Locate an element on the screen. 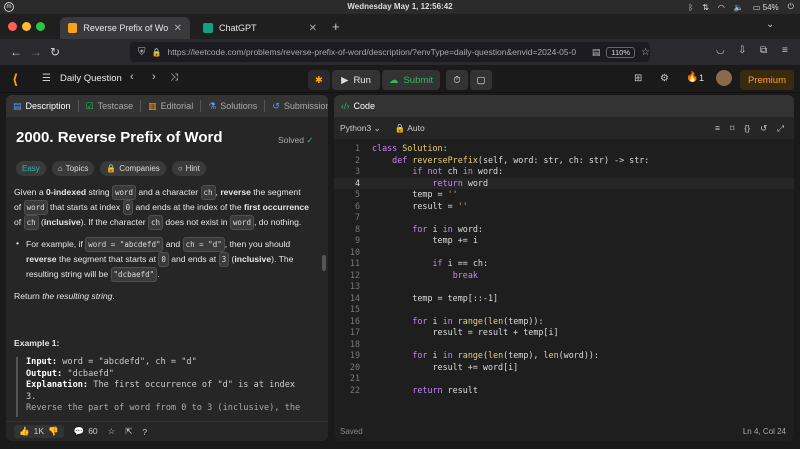 The image size is (800, 449). code-line: 10 is located at coordinates (564, 253).